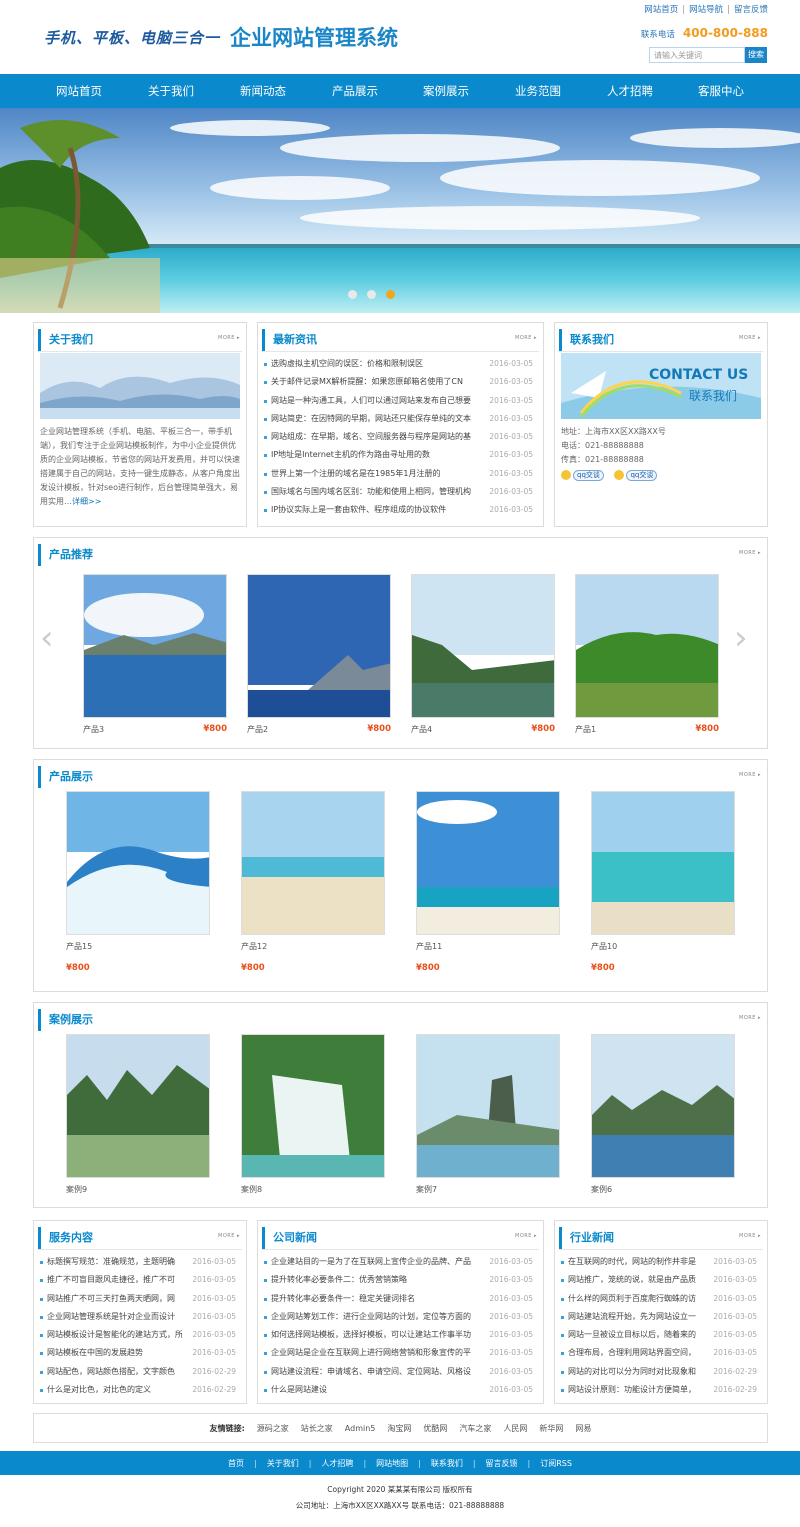 This screenshot has width=800, height=1527. I want to click on friend-link: 优酷网, so click(435, 1428).